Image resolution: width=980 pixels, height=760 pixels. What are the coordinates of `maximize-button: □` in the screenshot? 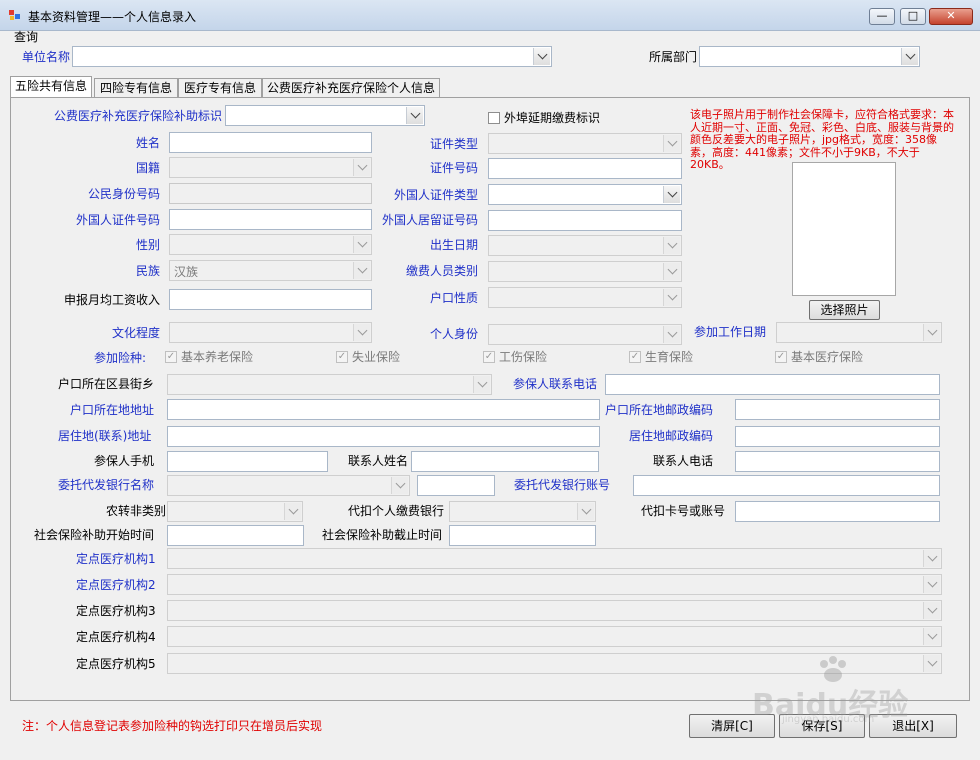 It's located at (913, 16).